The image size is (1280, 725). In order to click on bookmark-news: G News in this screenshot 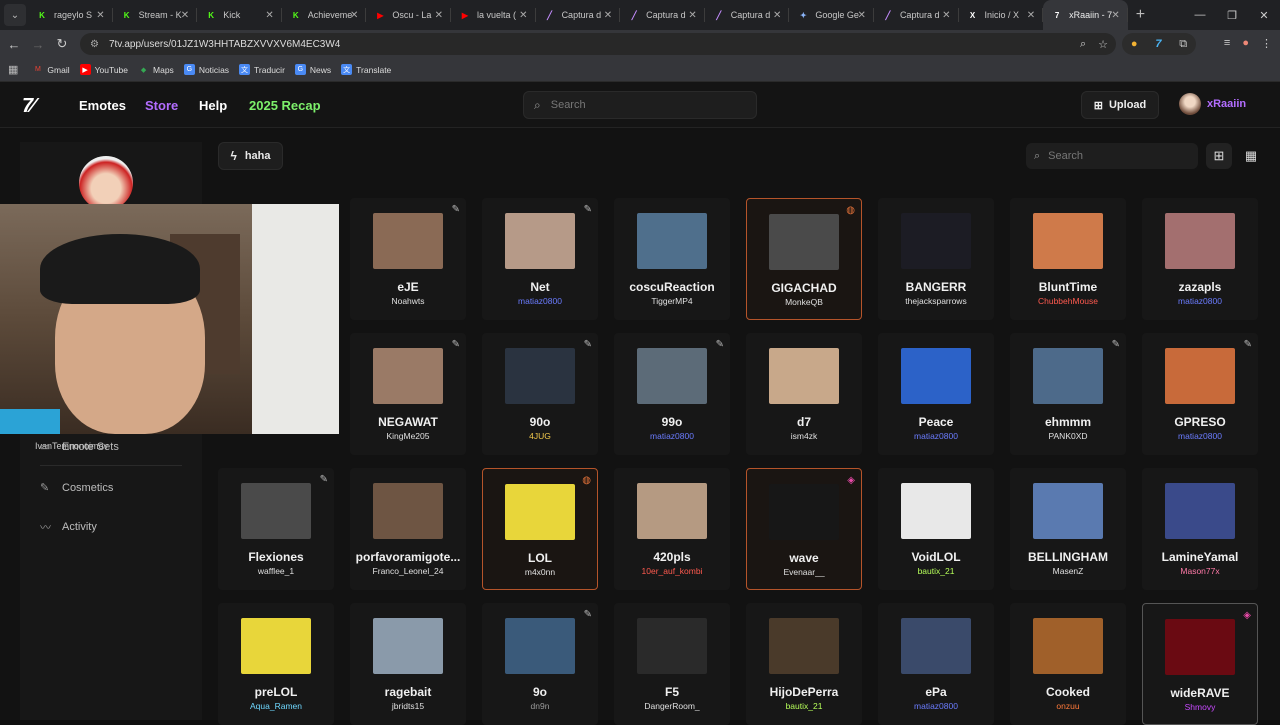, I will do `click(312, 69)`.